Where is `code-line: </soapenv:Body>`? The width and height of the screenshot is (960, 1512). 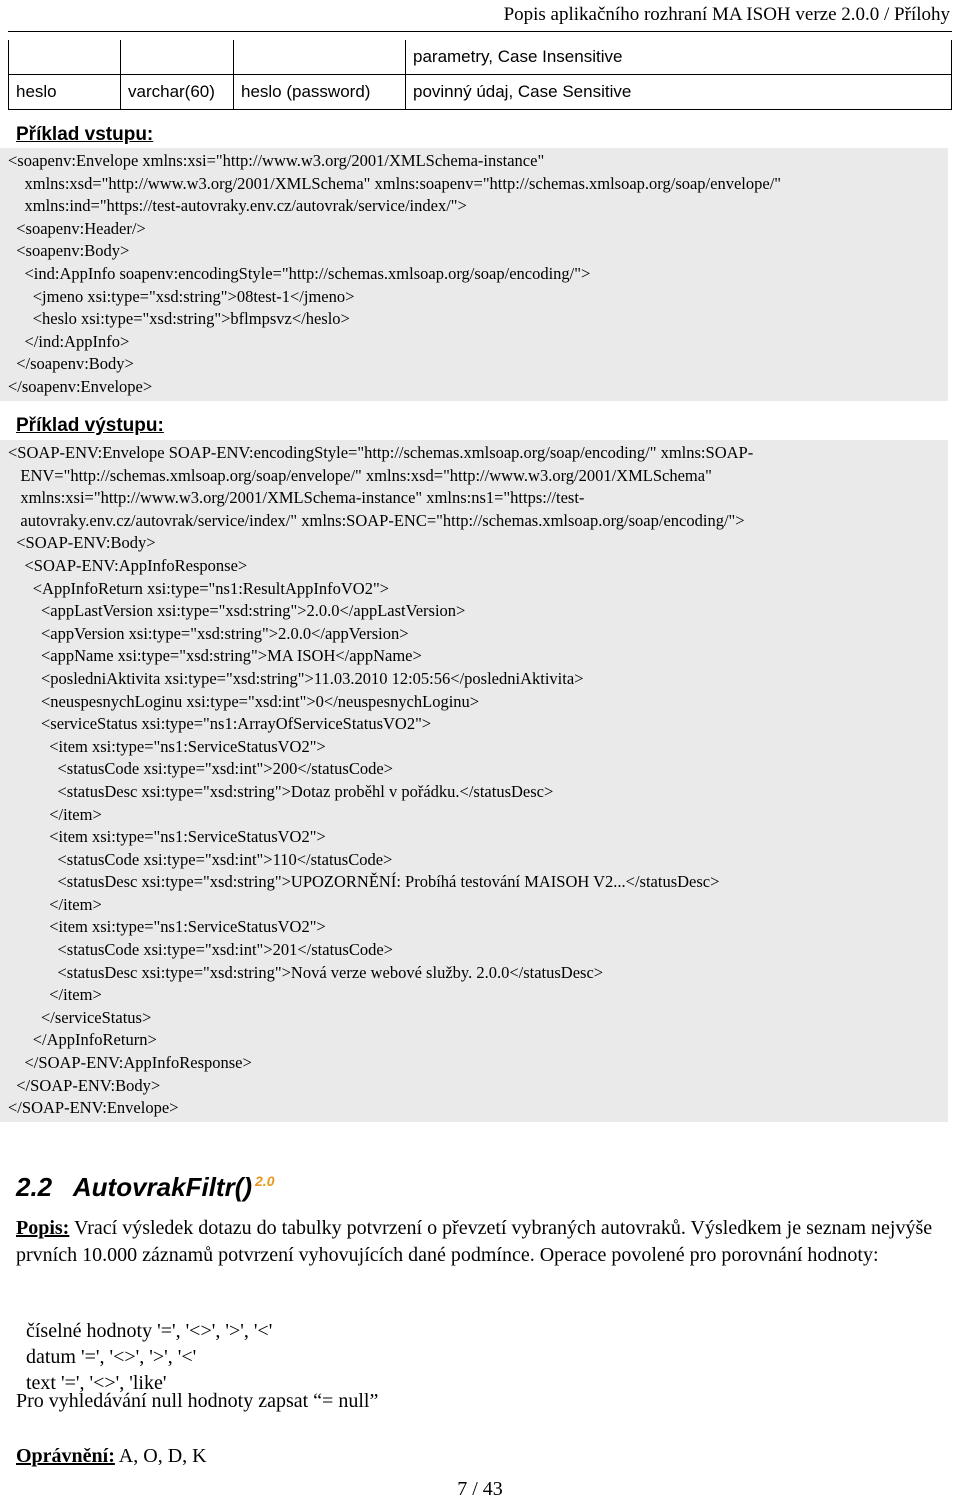 code-line: </soapenv:Body> is located at coordinates (71, 364).